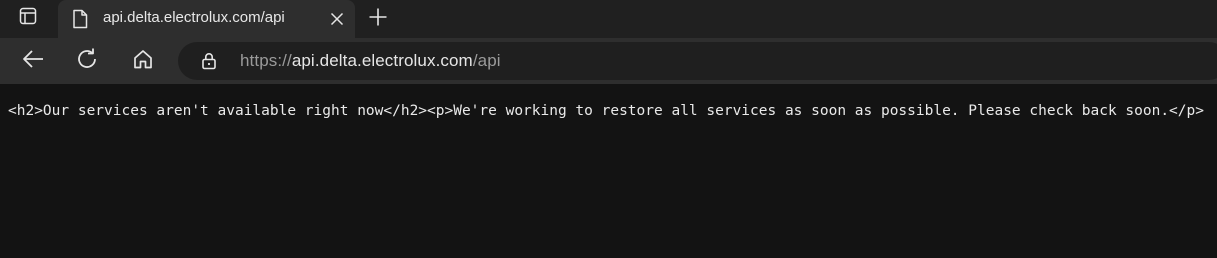 This screenshot has height=258, width=1217. I want to click on address-bar: https://api.delta.electrolux.com/api, so click(697, 61).